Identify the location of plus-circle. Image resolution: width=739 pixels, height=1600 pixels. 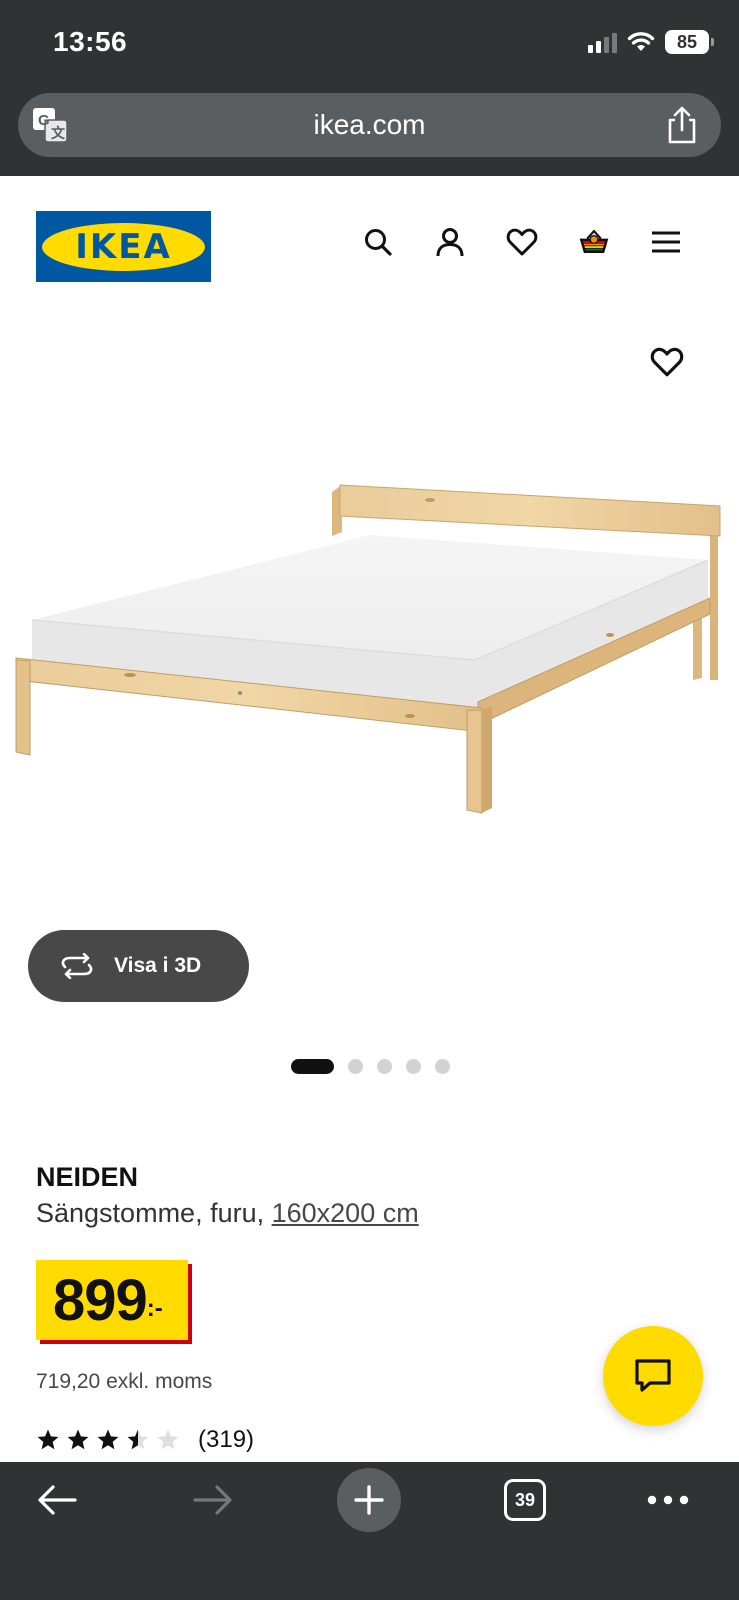
(369, 1500).